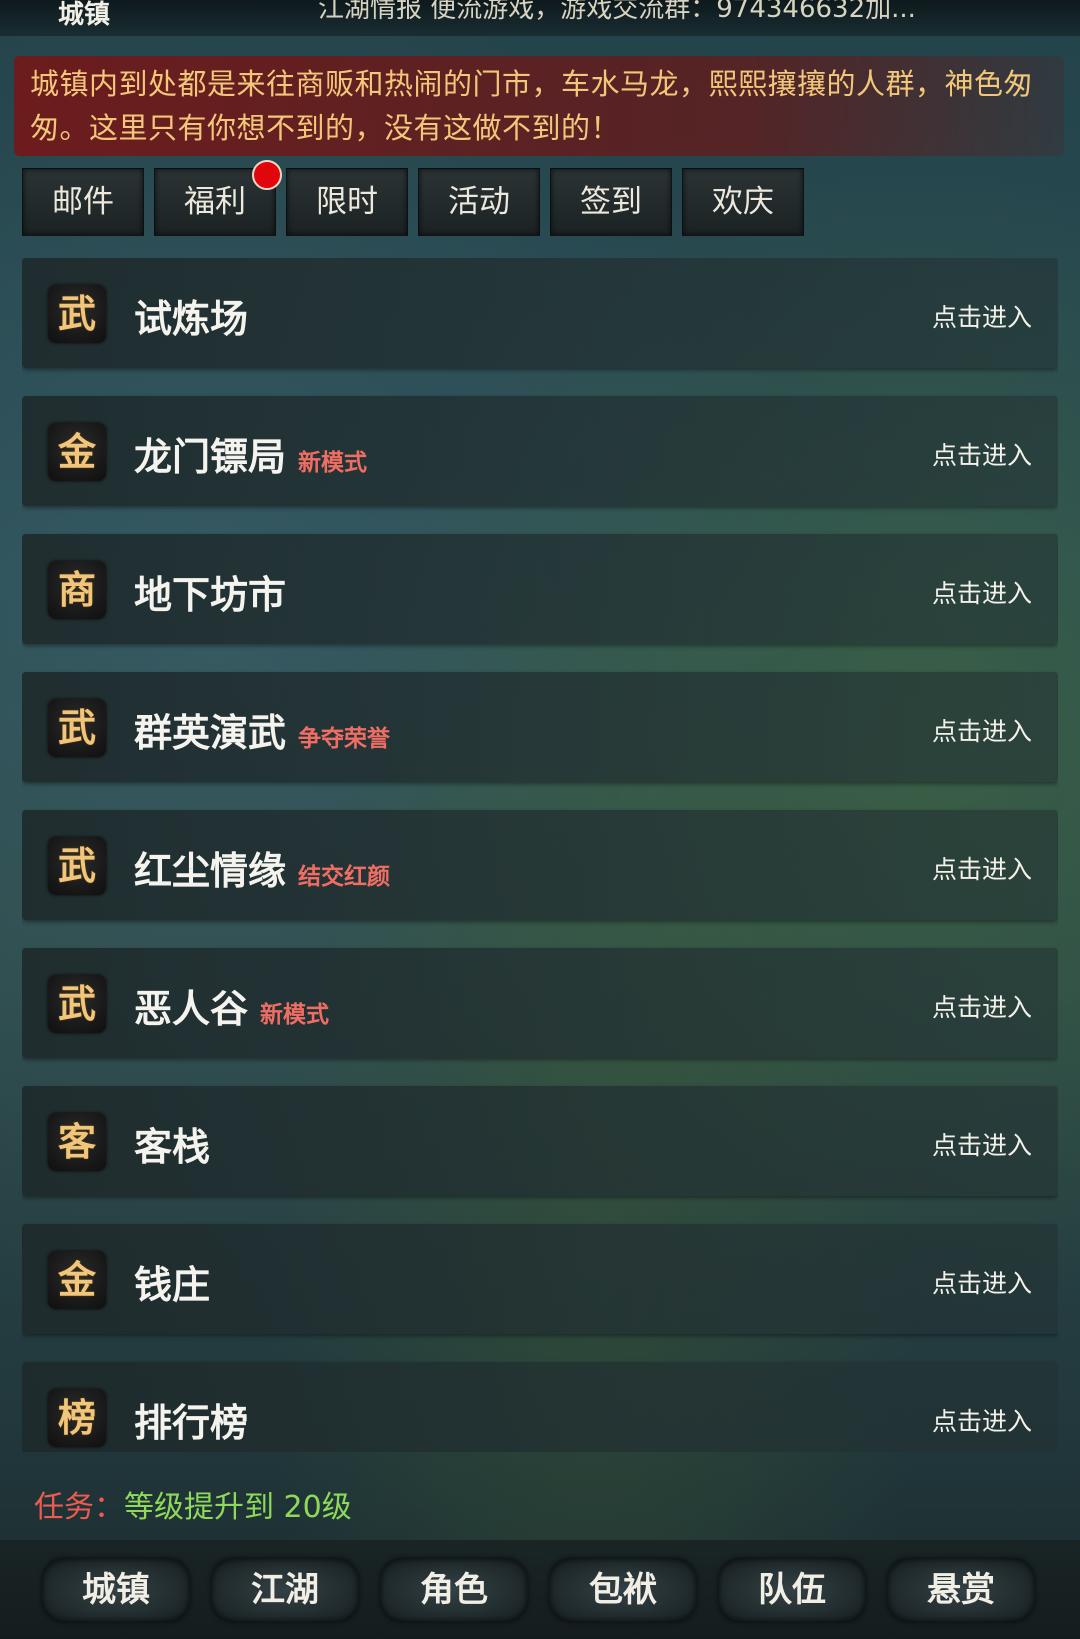 The image size is (1080, 1639). I want to click on tab-events: 活动, so click(479, 202).